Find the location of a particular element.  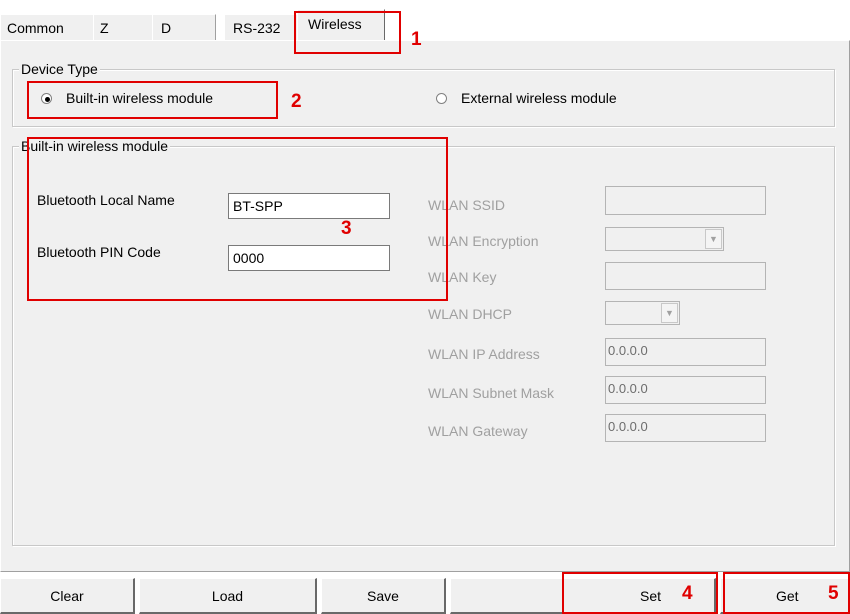

tab-d: D is located at coordinates (184, 27).